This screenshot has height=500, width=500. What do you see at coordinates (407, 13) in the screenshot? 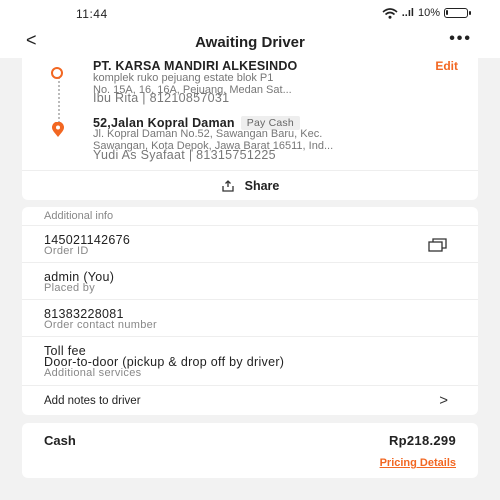
I see `signal-icon: ..ıl` at bounding box center [407, 13].